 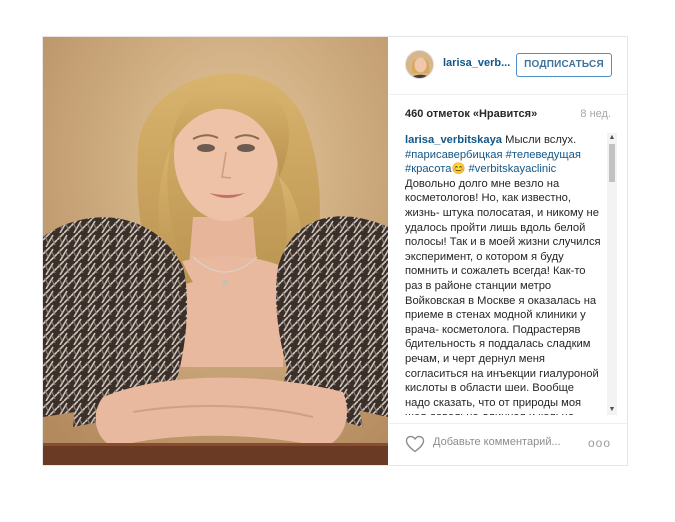 I want to click on post-footer: Добавьте комментарий... ooo, so click(x=508, y=444).